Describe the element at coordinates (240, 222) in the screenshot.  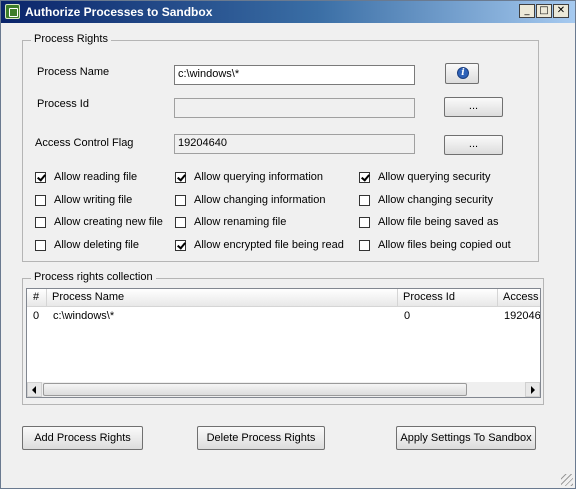
I see `permission-checkbox-label: Allow renaming file` at that location.